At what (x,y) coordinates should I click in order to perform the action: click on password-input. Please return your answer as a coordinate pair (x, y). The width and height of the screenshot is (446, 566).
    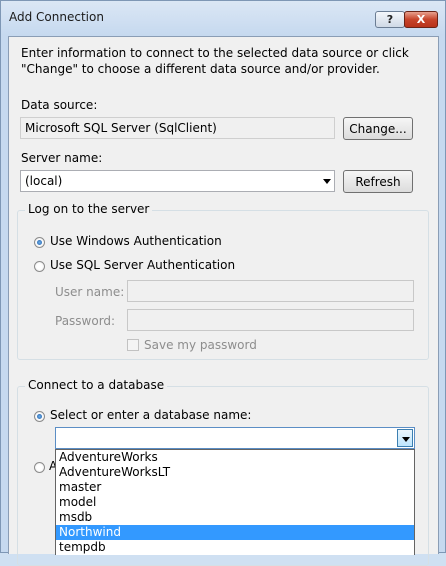
    Looking at the image, I should click on (270, 320).